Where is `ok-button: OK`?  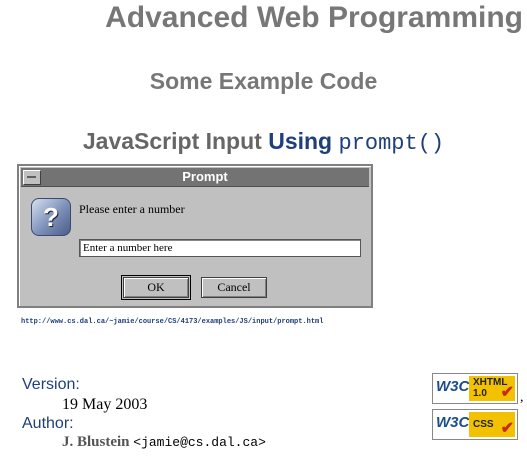 ok-button: OK is located at coordinates (156, 287).